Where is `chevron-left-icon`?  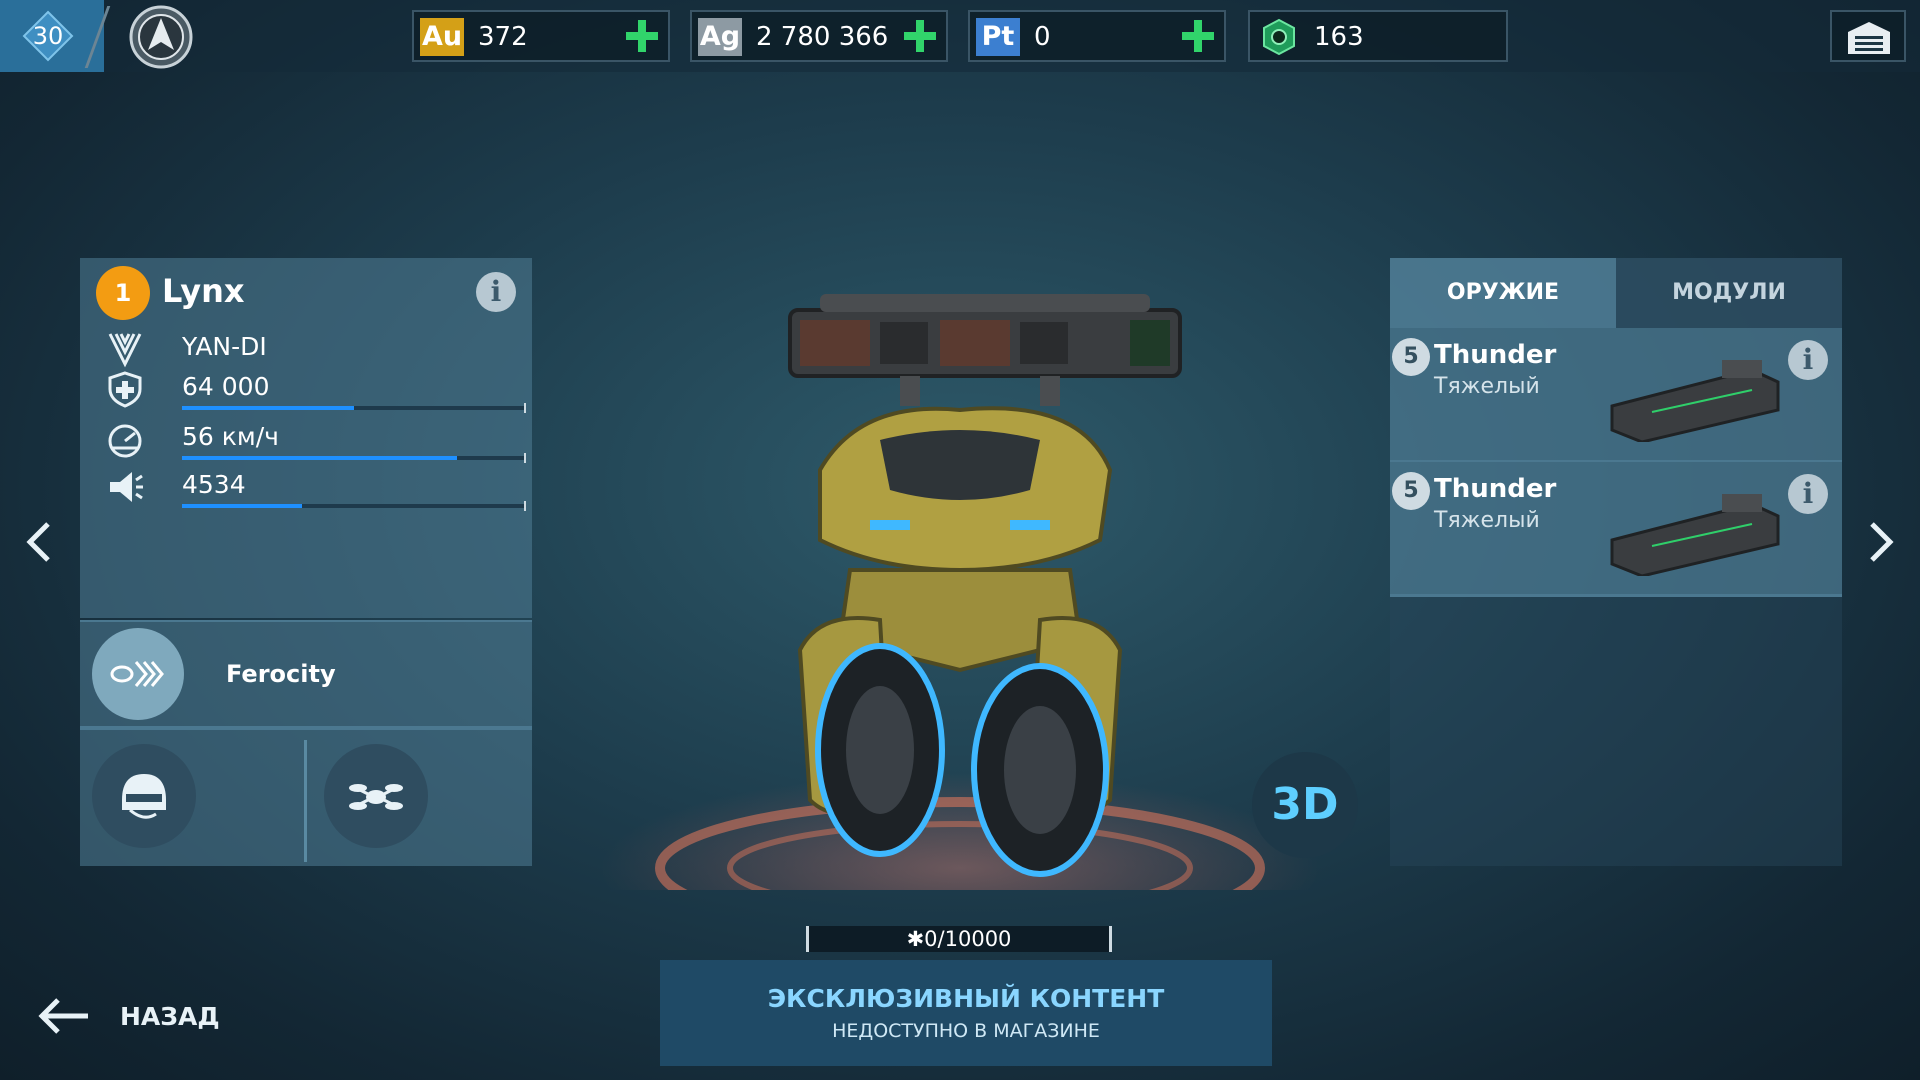
chevron-left-icon is located at coordinates (38, 542).